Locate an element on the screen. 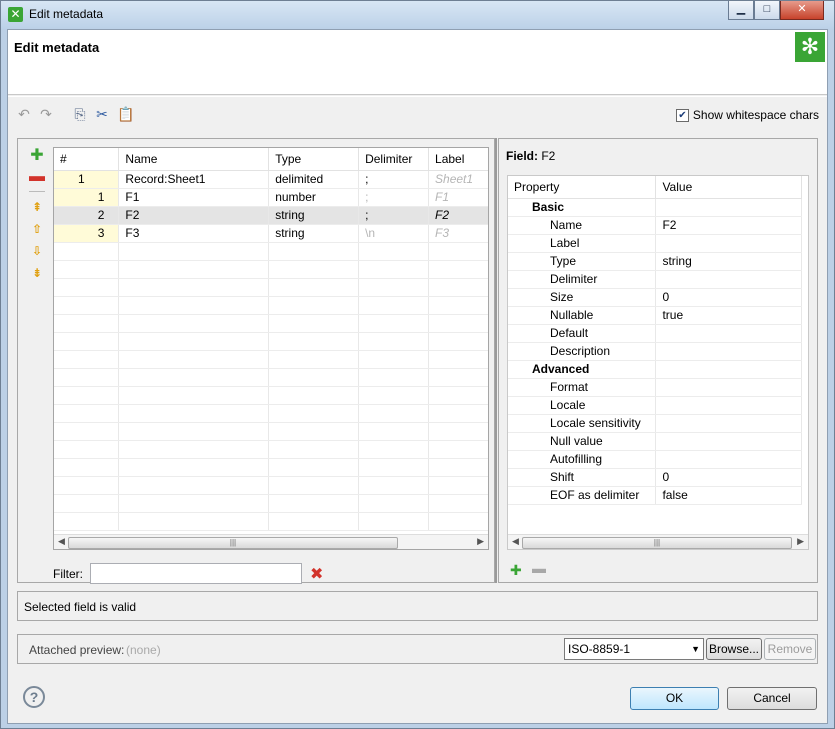 The image size is (835, 729). undo-icon: ↶ is located at coordinates (24, 114).